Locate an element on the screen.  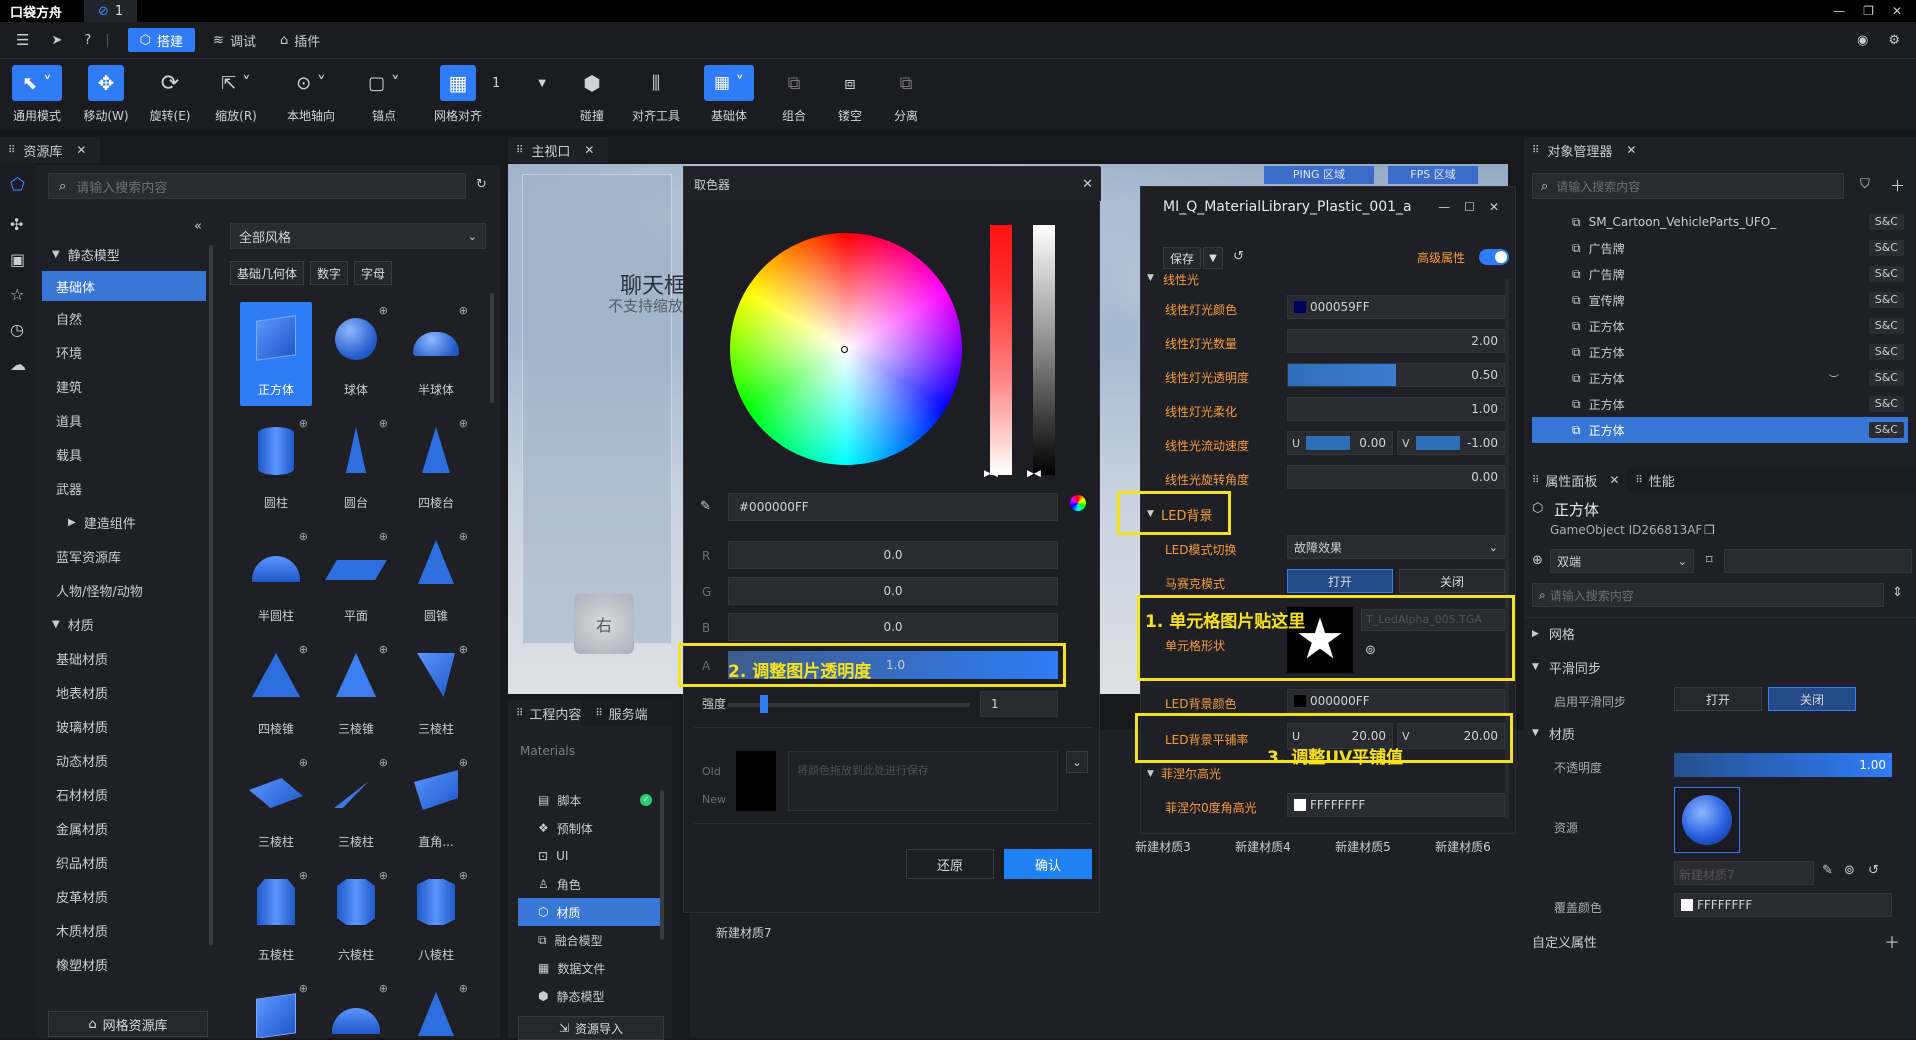
saved-colors-dropzone: 将颜色拖放到此处进行保存 is located at coordinates (923, 781).